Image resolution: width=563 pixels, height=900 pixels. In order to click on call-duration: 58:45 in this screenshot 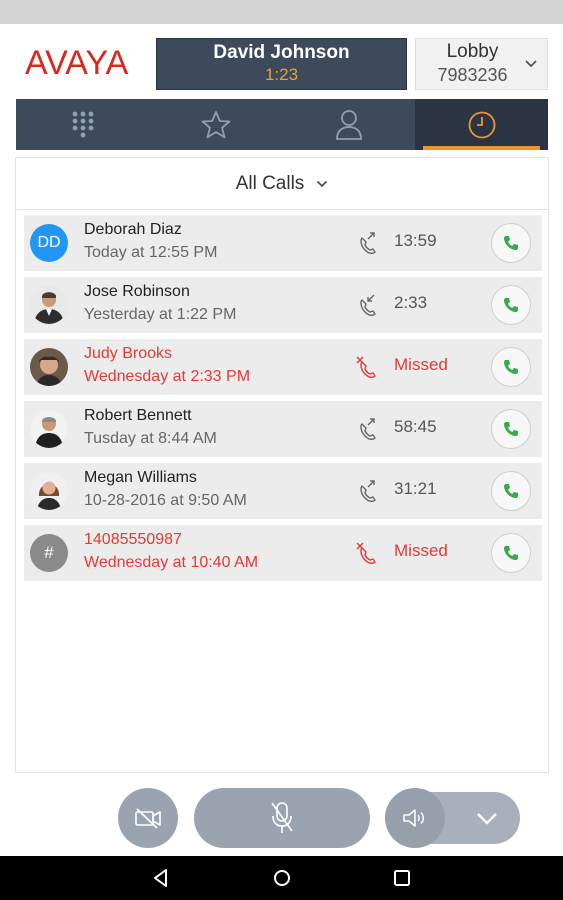, I will do `click(415, 426)`.